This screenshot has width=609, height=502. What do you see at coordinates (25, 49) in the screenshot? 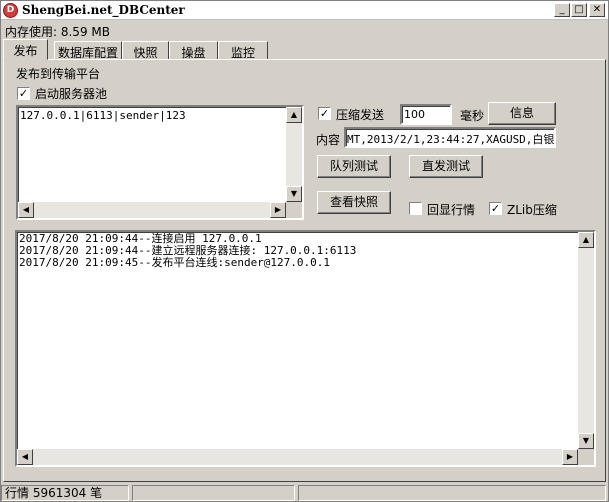
I see `tab-publish: 发布` at bounding box center [25, 49].